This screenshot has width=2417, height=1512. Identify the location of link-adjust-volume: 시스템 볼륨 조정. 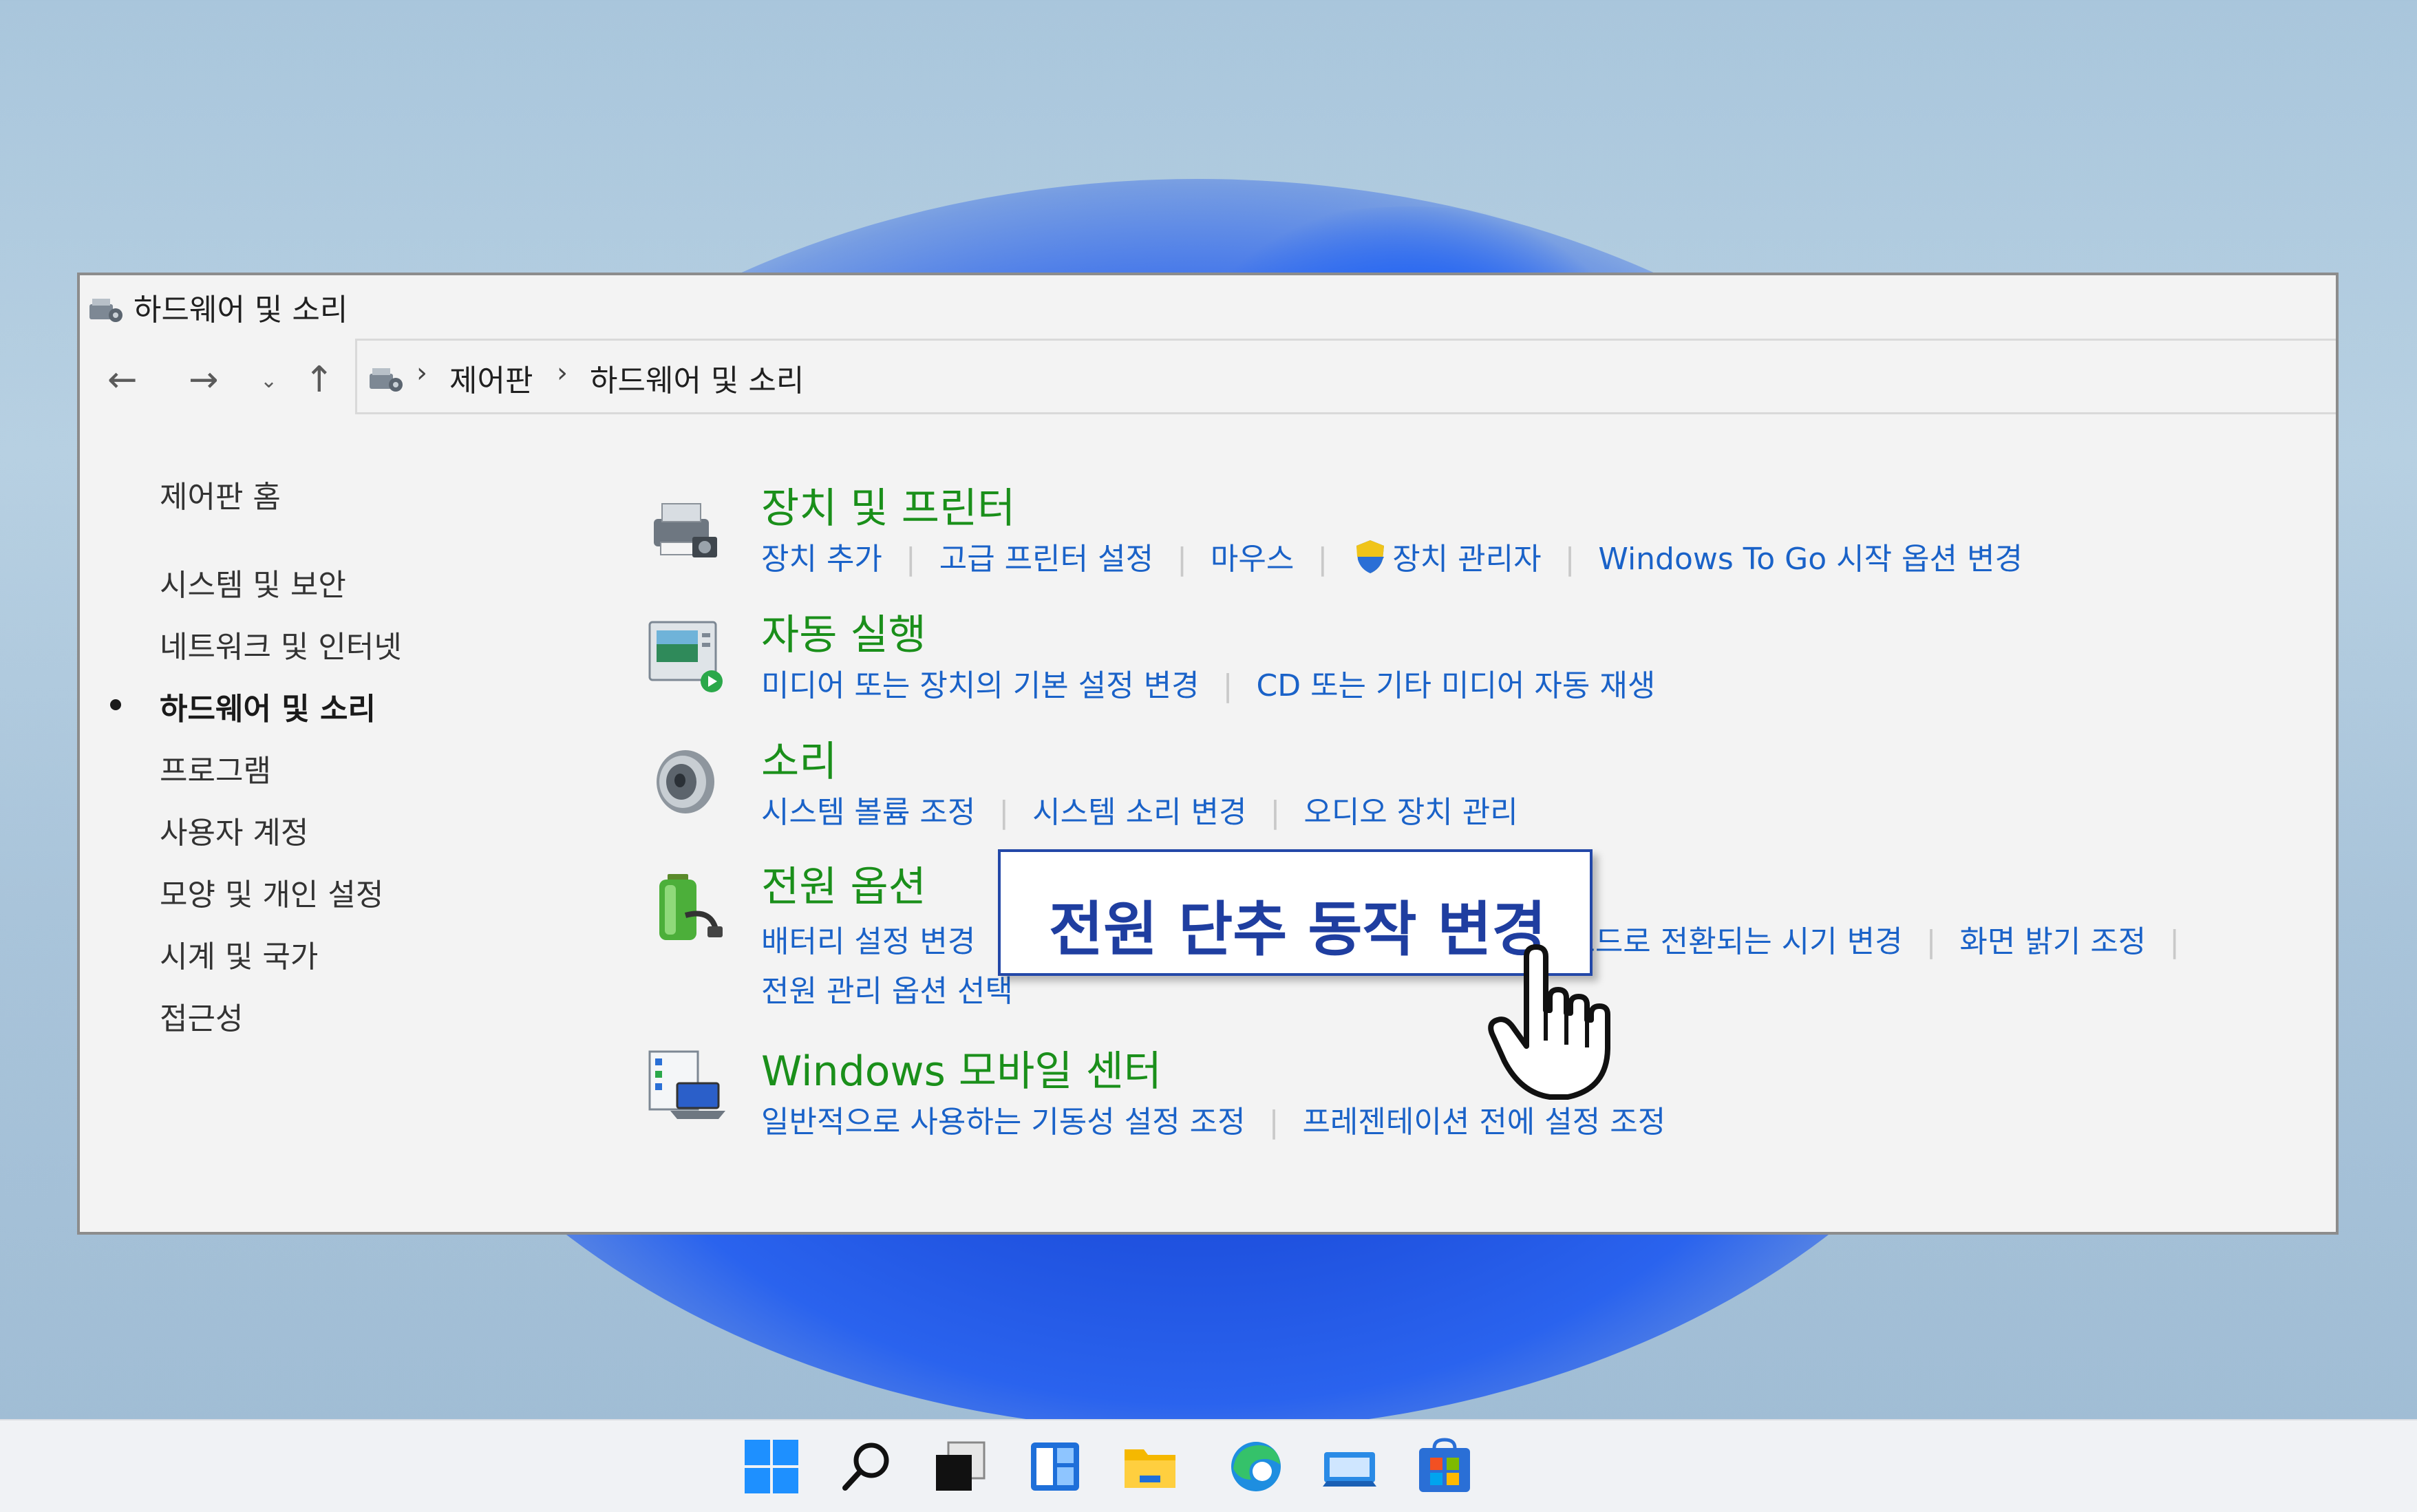
(868, 813).